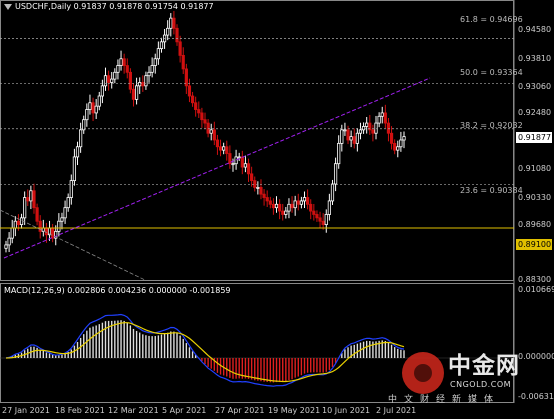 The width and height of the screenshot is (554, 419). I want to click on watermark-en: CNGOLD.COM, so click(481, 384).